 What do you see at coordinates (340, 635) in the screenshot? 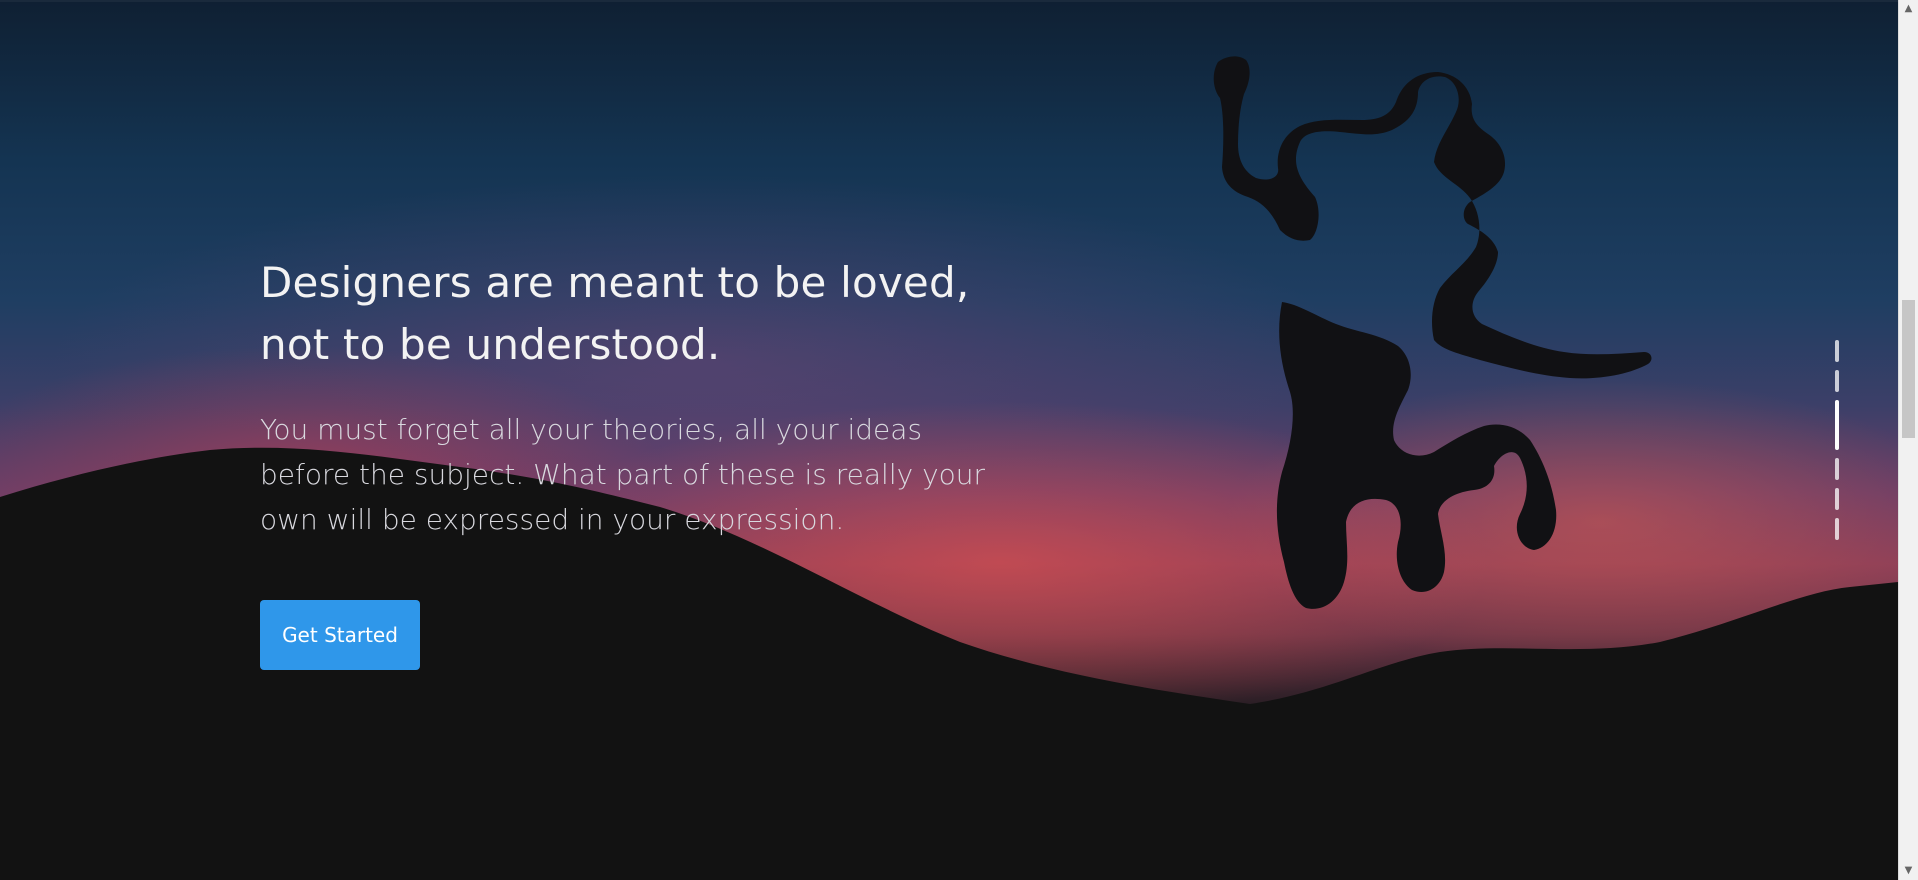
I see `get-started-button: Get Started` at bounding box center [340, 635].